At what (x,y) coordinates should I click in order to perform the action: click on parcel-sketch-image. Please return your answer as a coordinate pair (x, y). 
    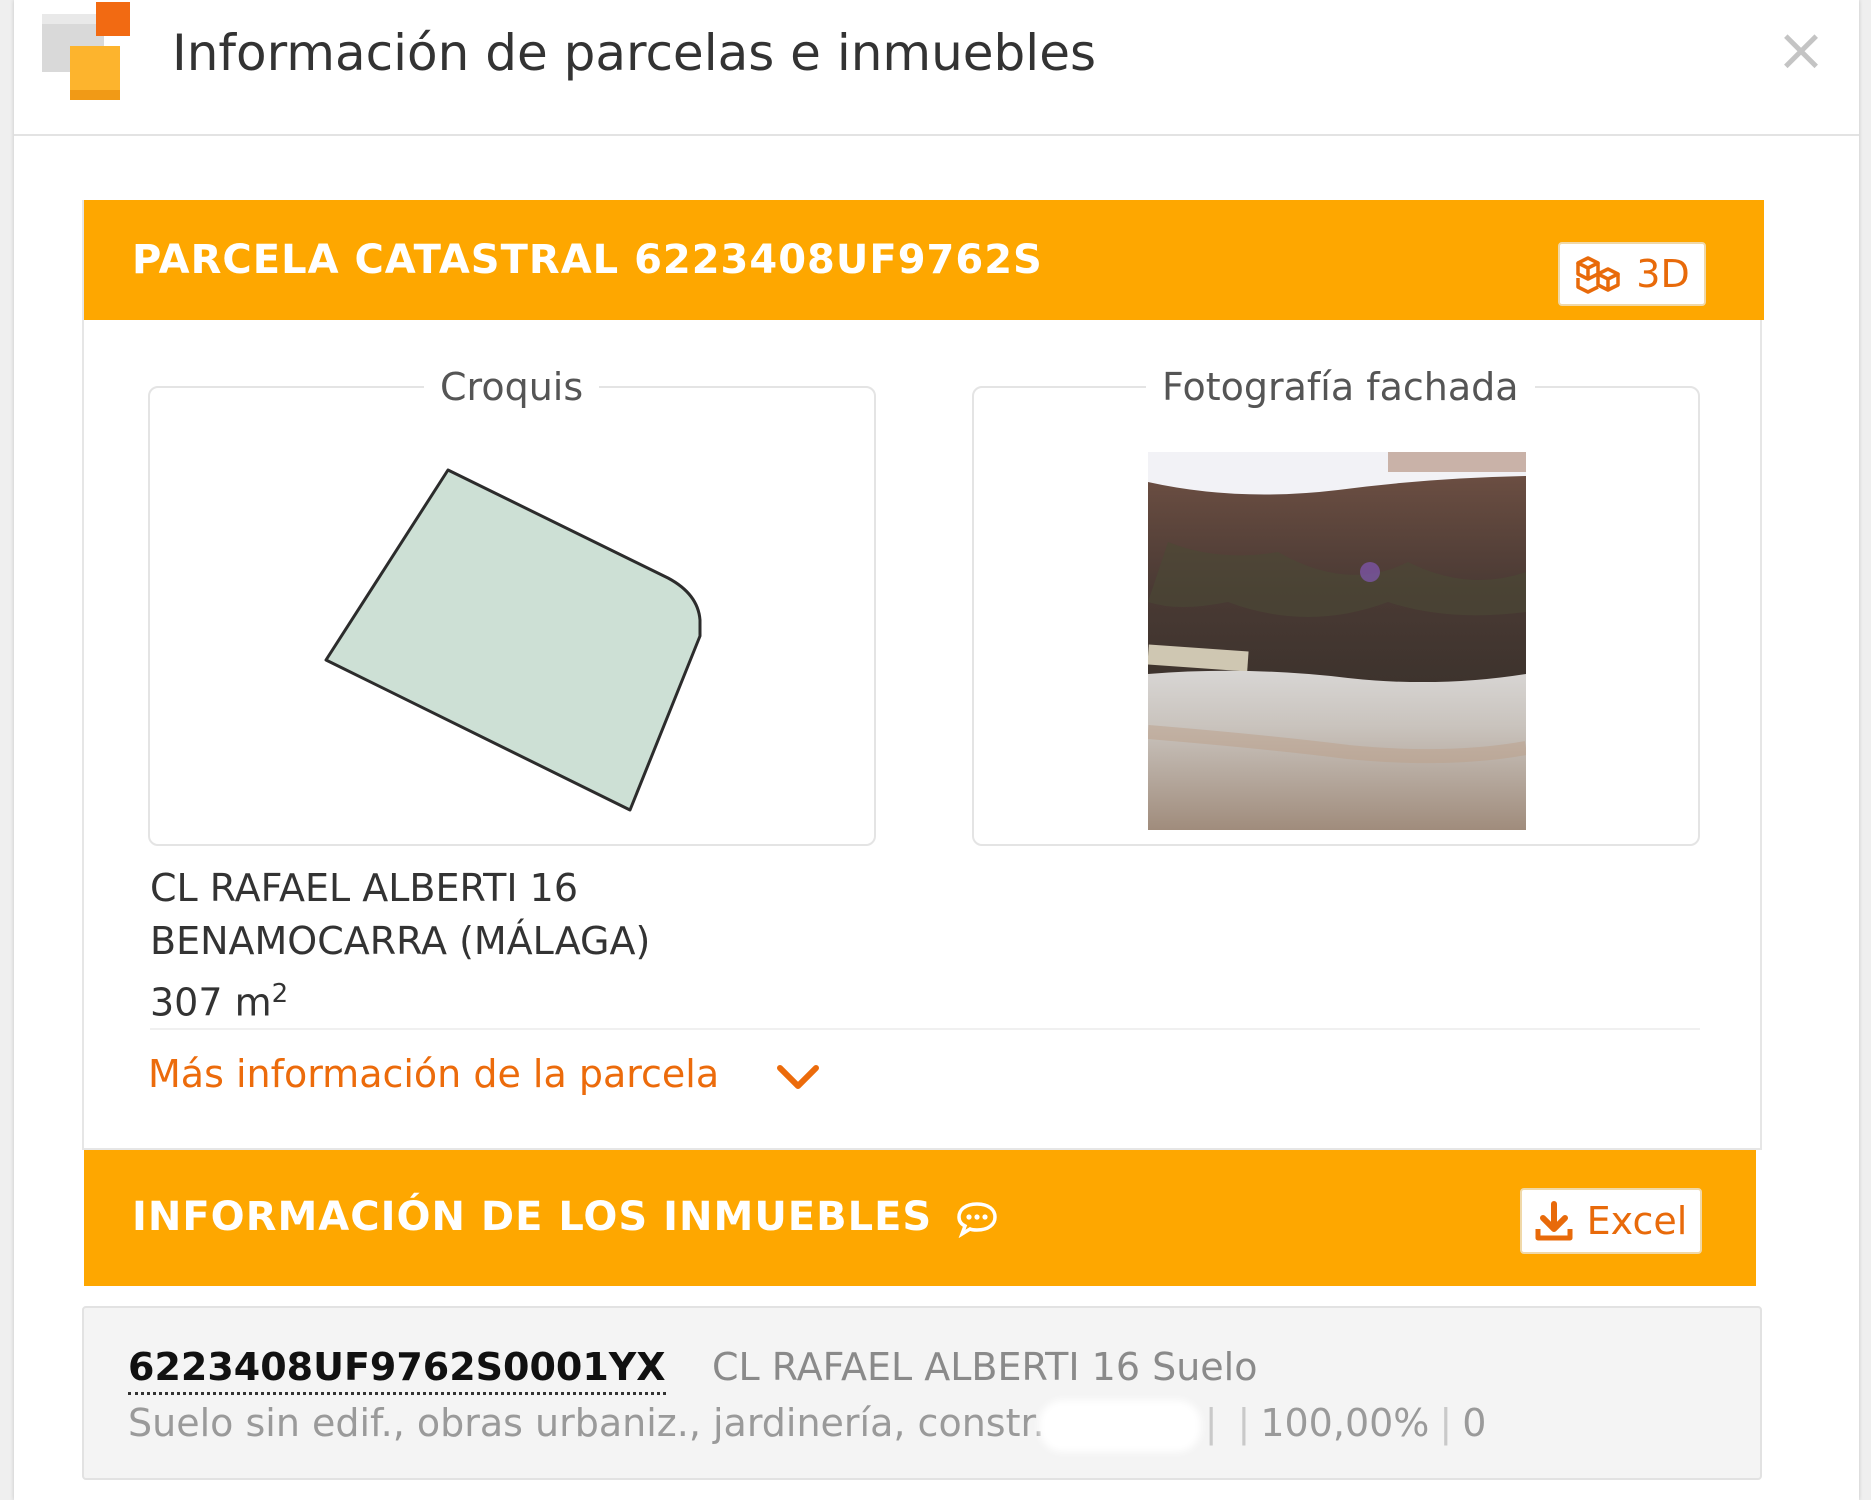
    Looking at the image, I should click on (513, 640).